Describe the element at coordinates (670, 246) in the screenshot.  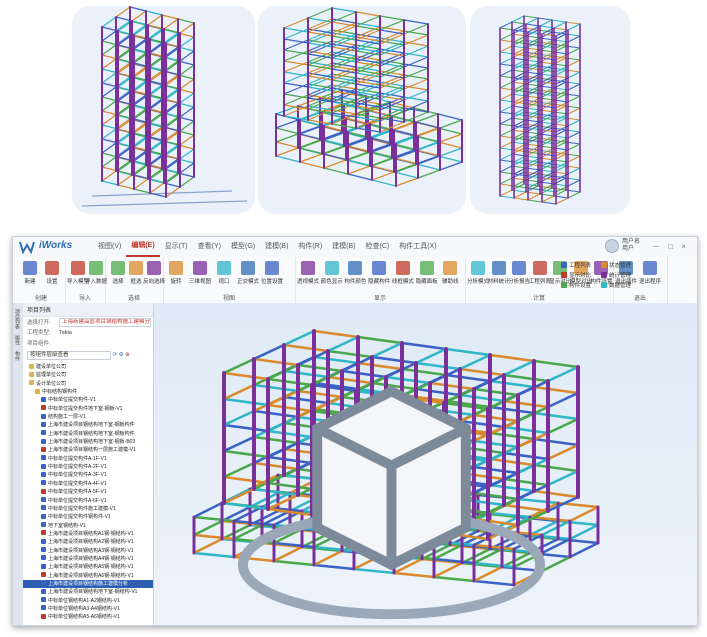
I see `window-controls: － □ ×` at that location.